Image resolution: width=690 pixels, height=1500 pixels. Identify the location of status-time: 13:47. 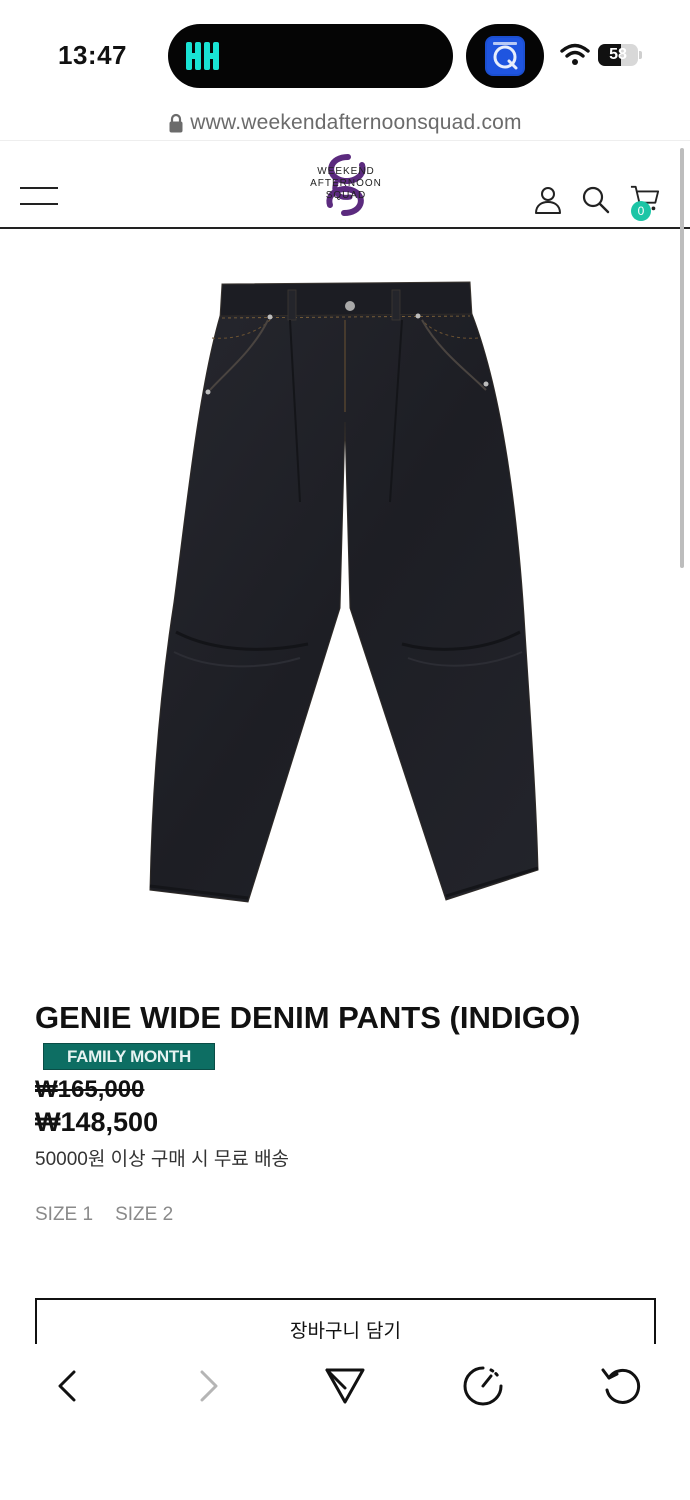
(92, 55).